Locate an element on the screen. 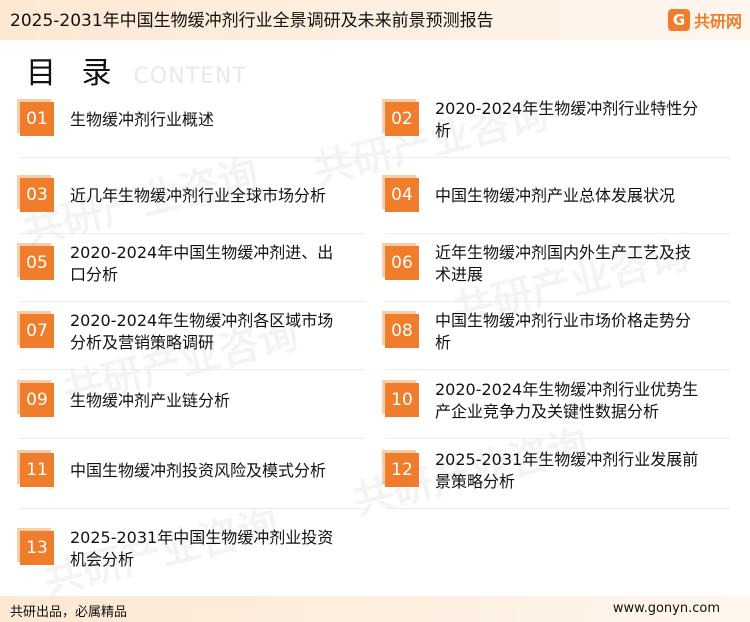  entry-title: 中国生物缓冲剂投资风险及模式分析 is located at coordinates (198, 470).